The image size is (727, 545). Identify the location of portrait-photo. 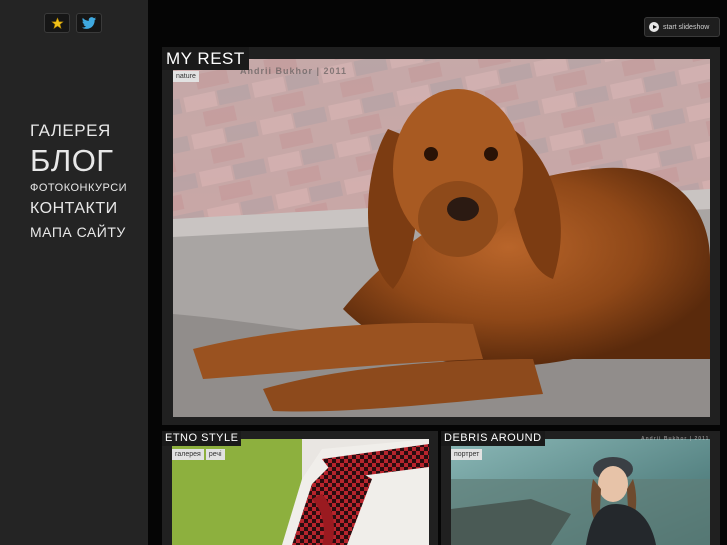
(580, 492).